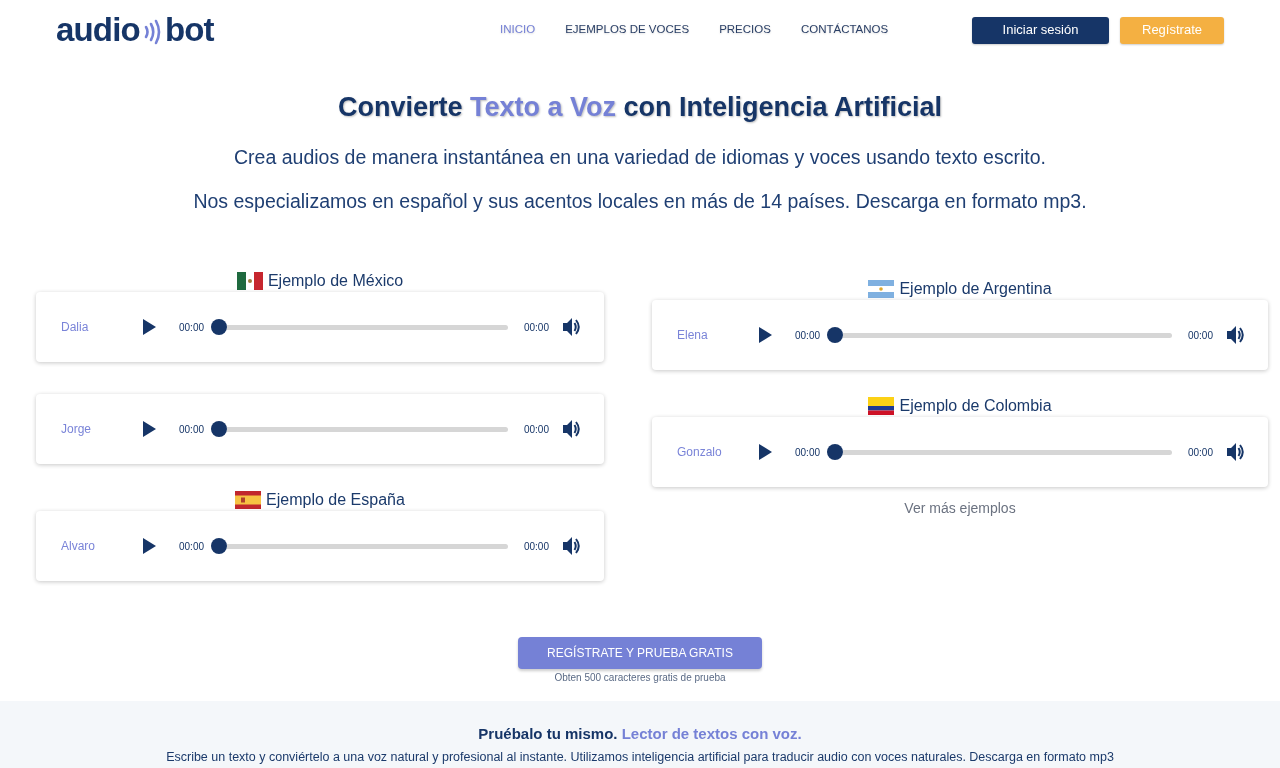  I want to click on voice-name: Jorge, so click(77, 429).